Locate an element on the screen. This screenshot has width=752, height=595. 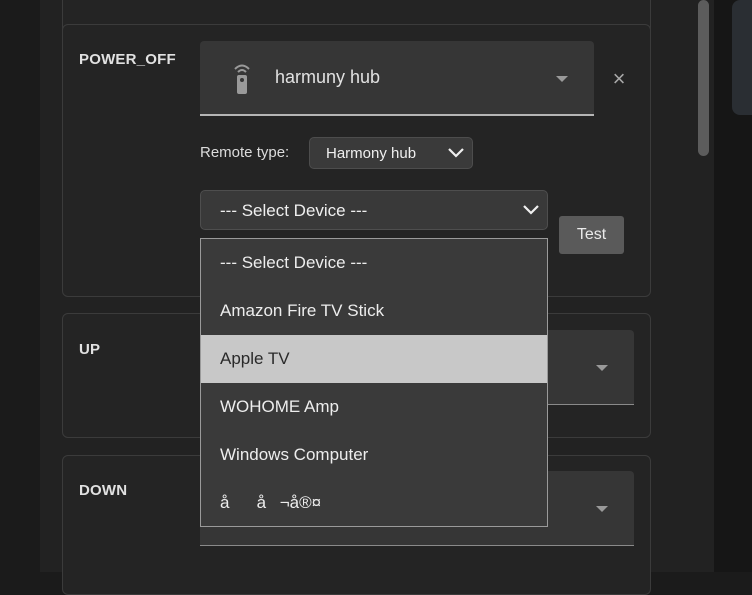
entity-select: harmuny hub is located at coordinates (397, 78).